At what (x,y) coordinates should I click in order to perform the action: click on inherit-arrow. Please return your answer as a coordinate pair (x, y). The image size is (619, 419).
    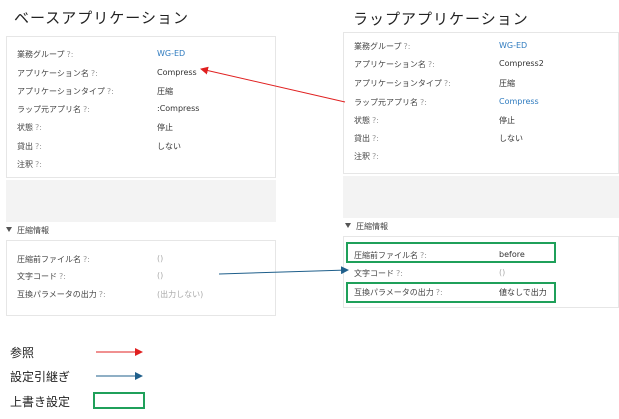
    Looking at the image, I should click on (283, 270).